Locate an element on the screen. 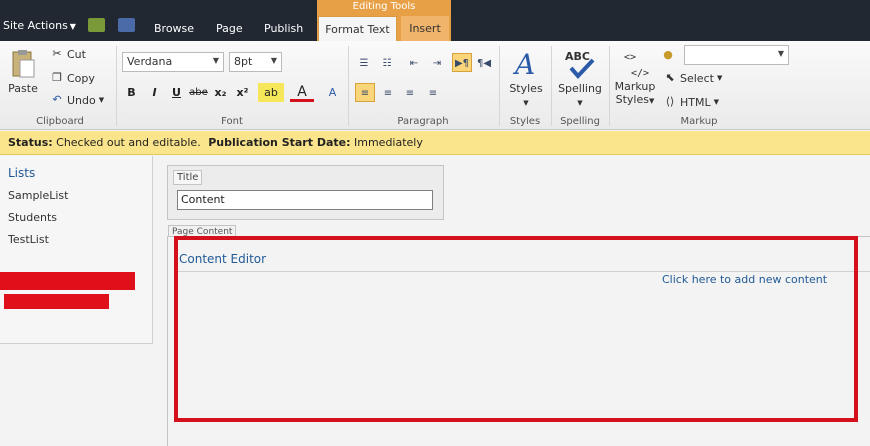  bold-button: B is located at coordinates (131, 92).